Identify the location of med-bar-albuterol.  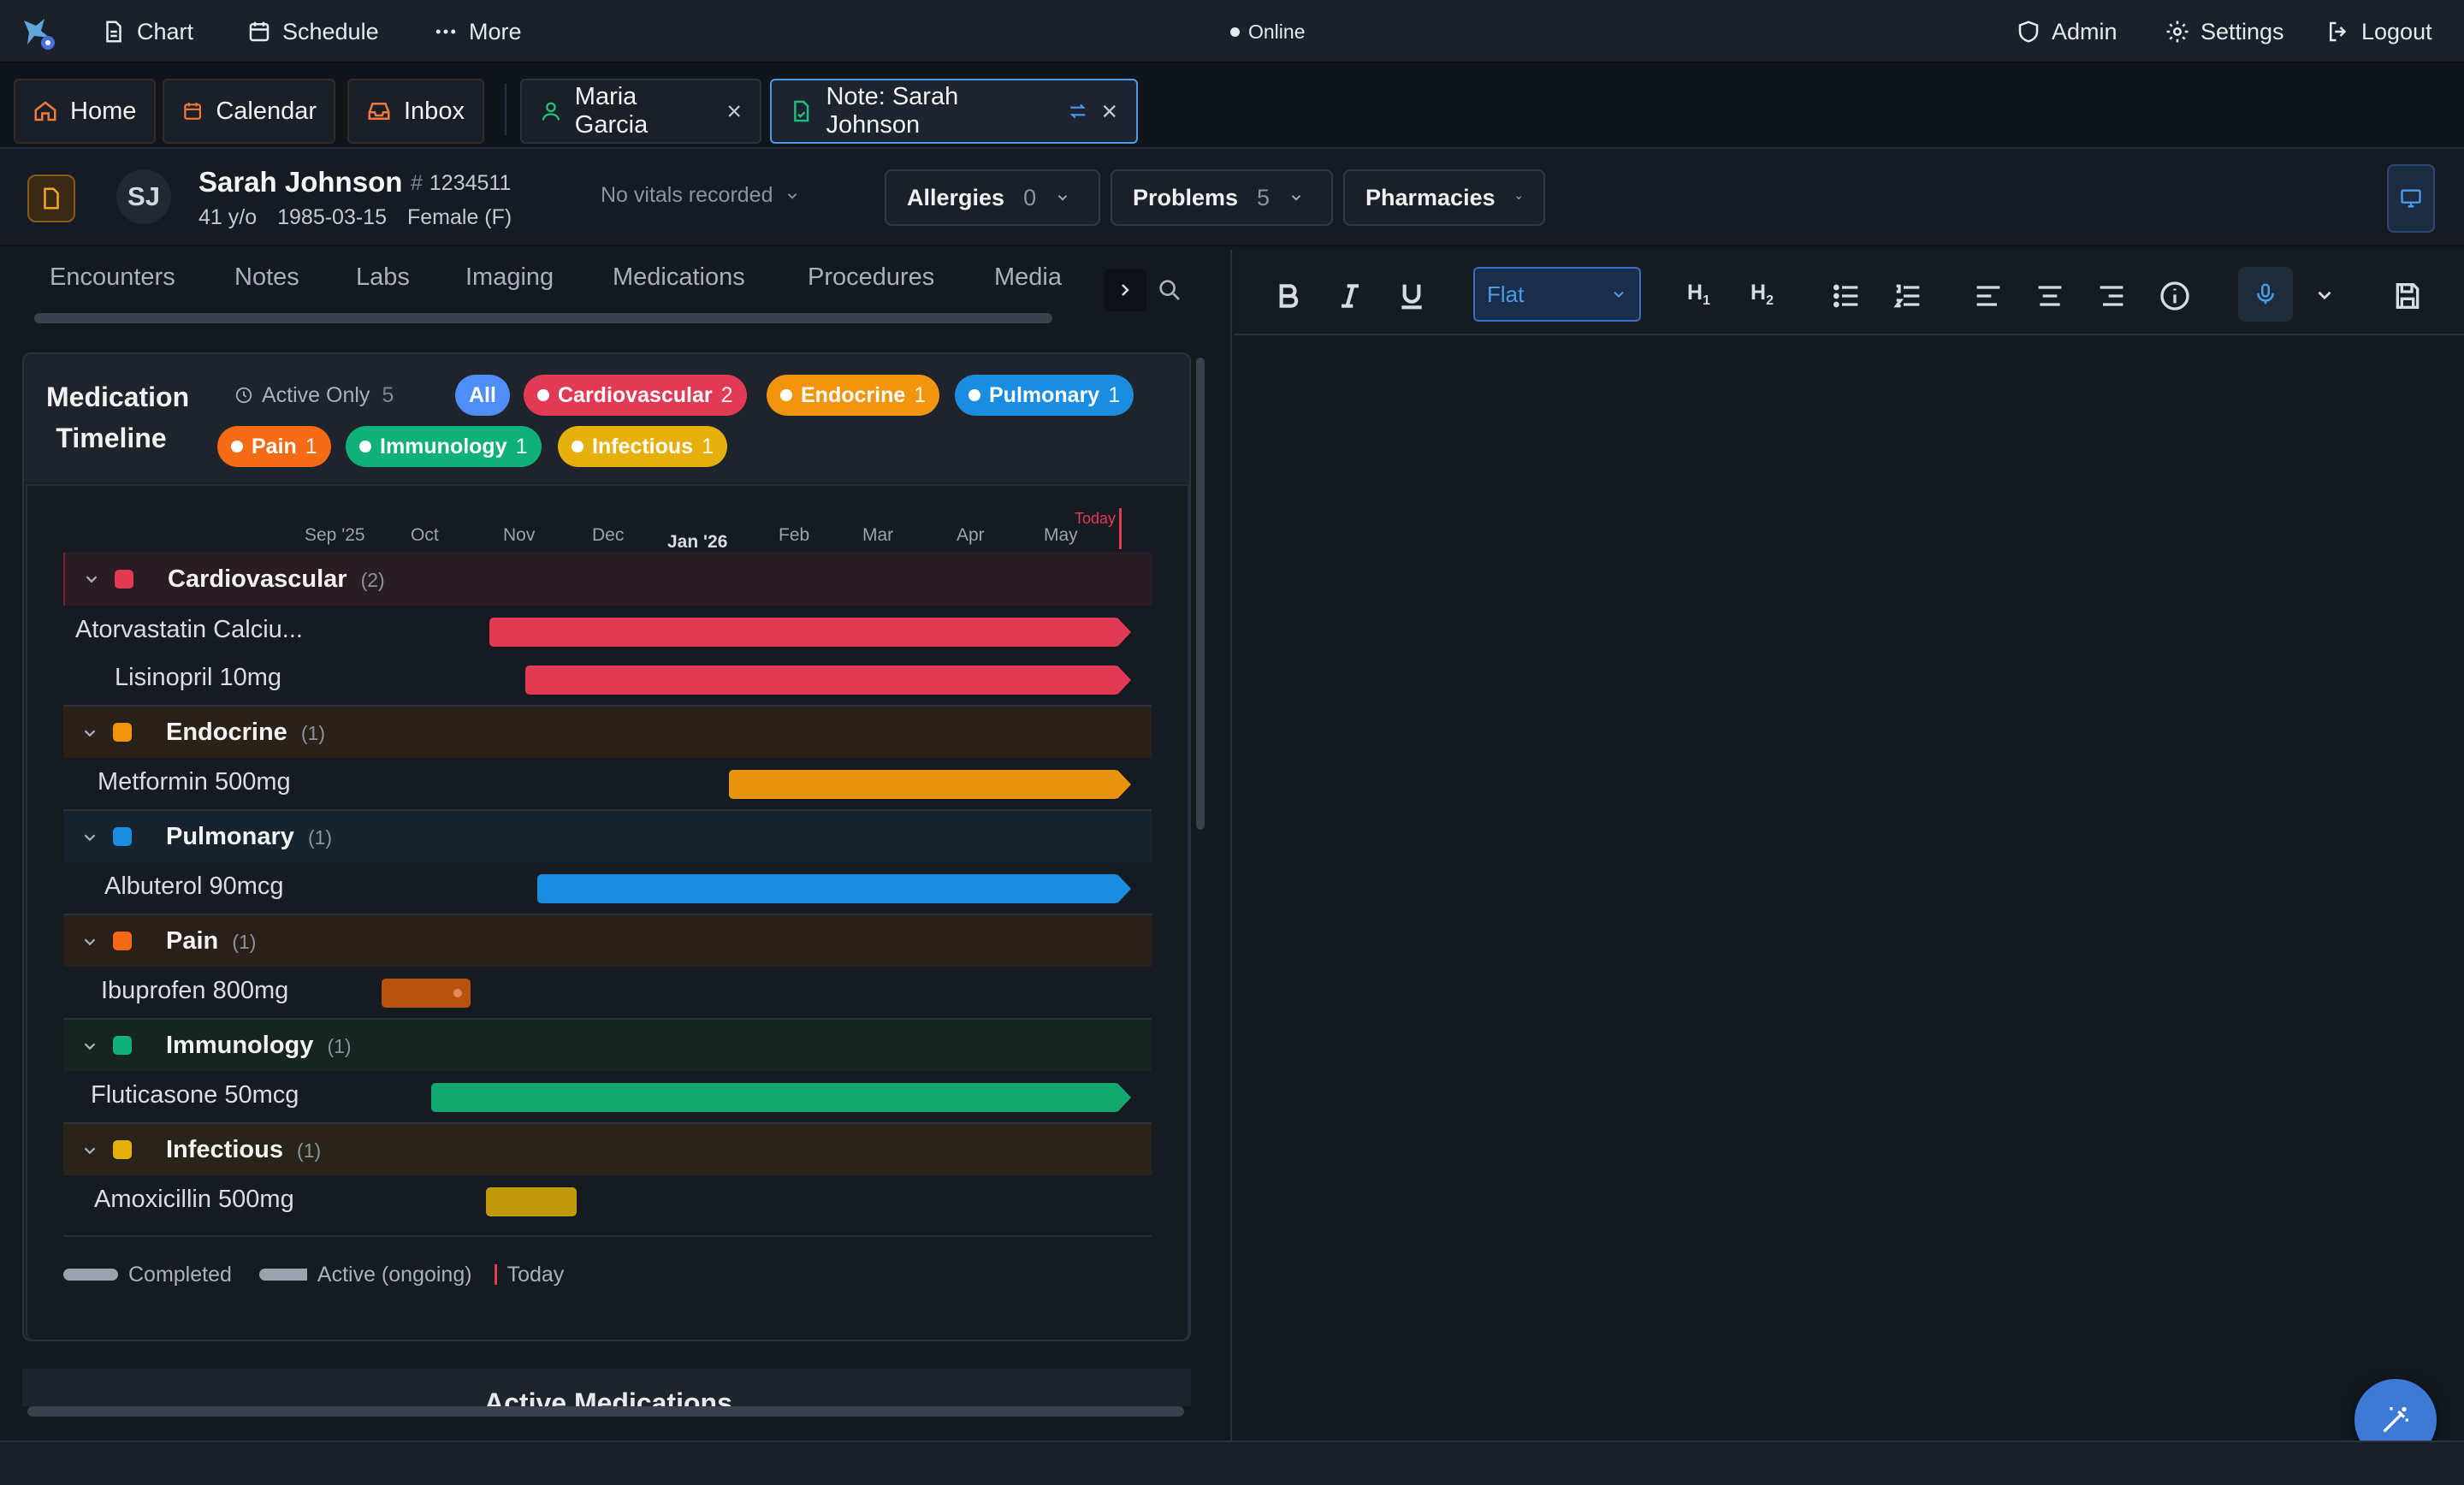
(834, 888).